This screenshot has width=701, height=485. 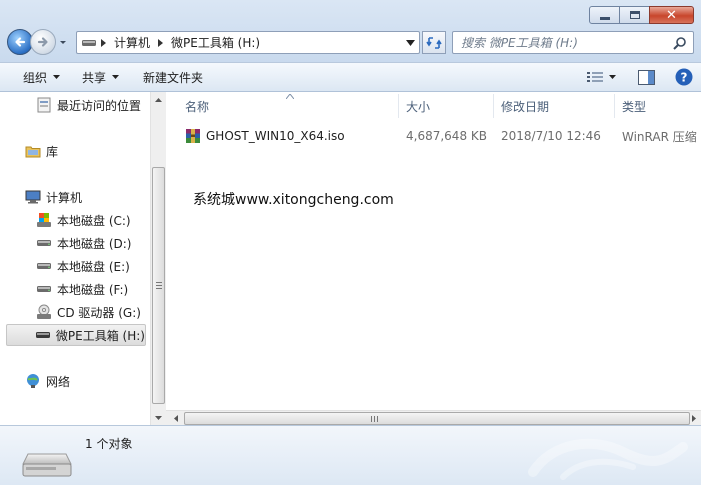 I want to click on navigation-scrollbar-thumb, so click(x=158, y=285).